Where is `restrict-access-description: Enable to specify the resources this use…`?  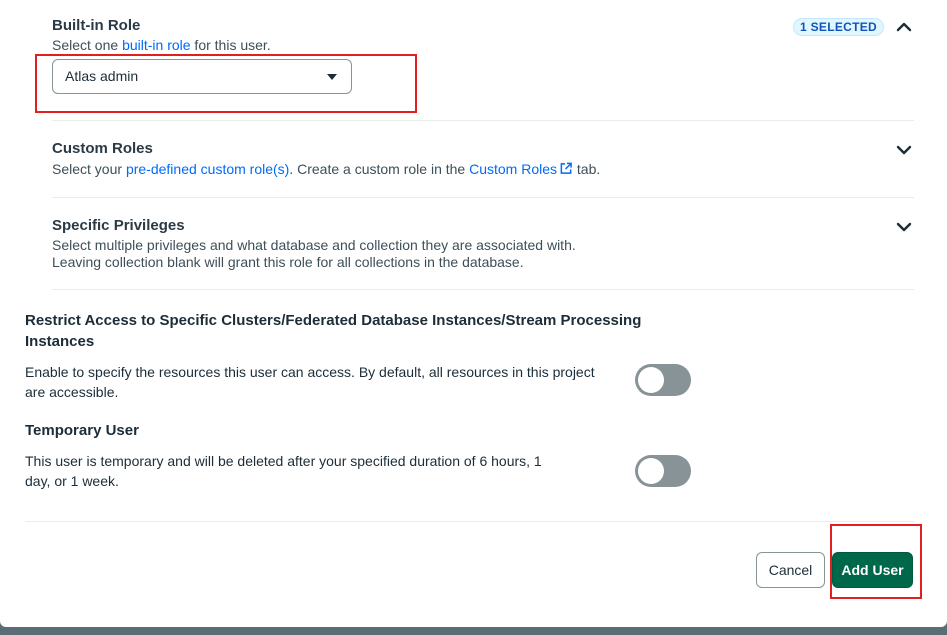
restrict-access-description: Enable to specify the resources this use… is located at coordinates (310, 382).